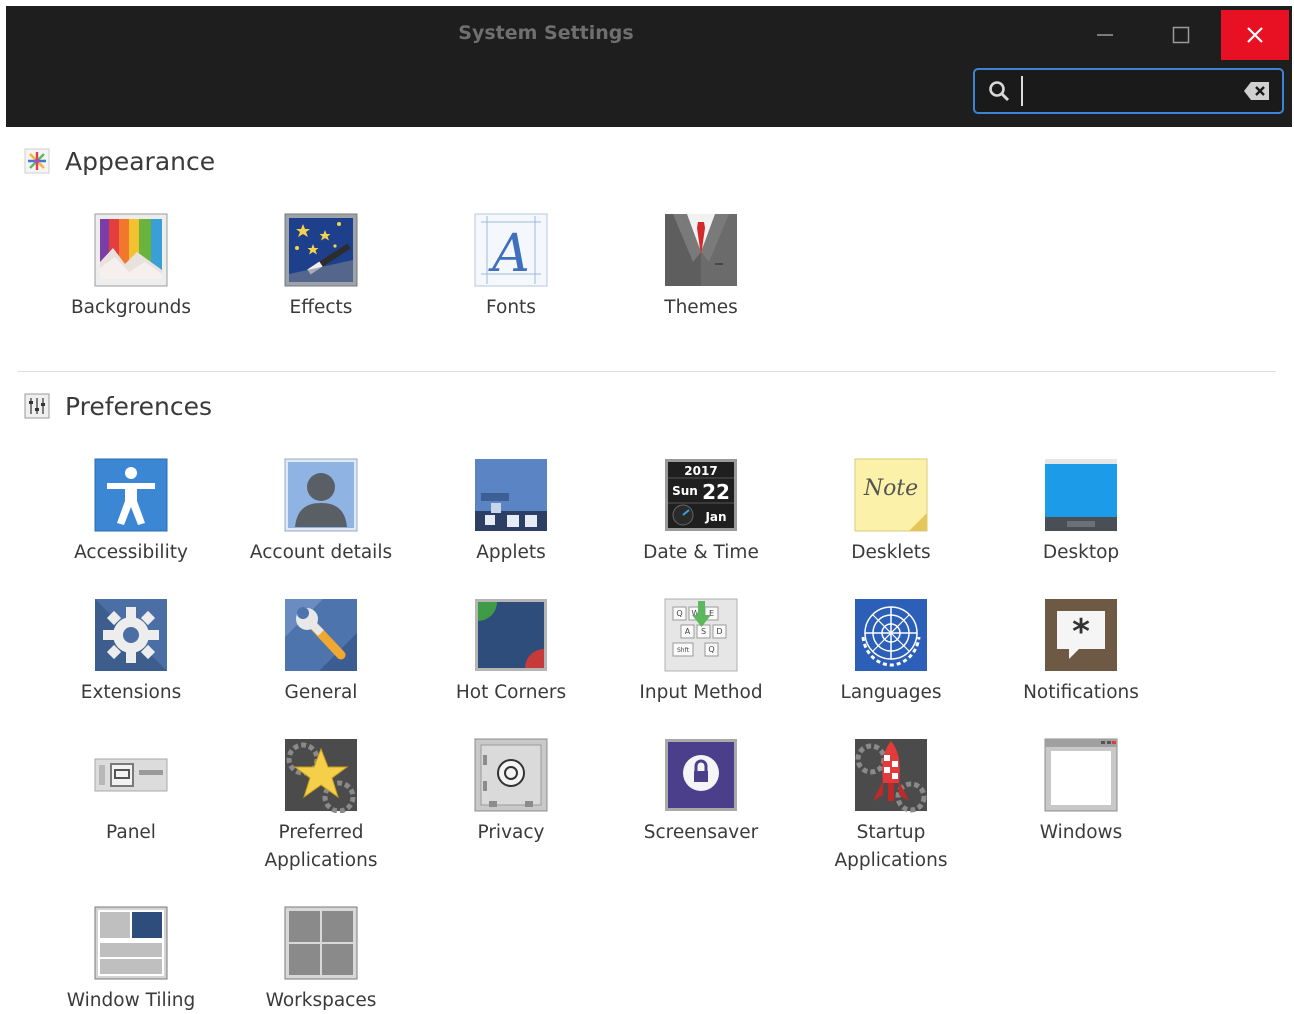  I want to click on item-label: Window Tiling, so click(131, 1000).